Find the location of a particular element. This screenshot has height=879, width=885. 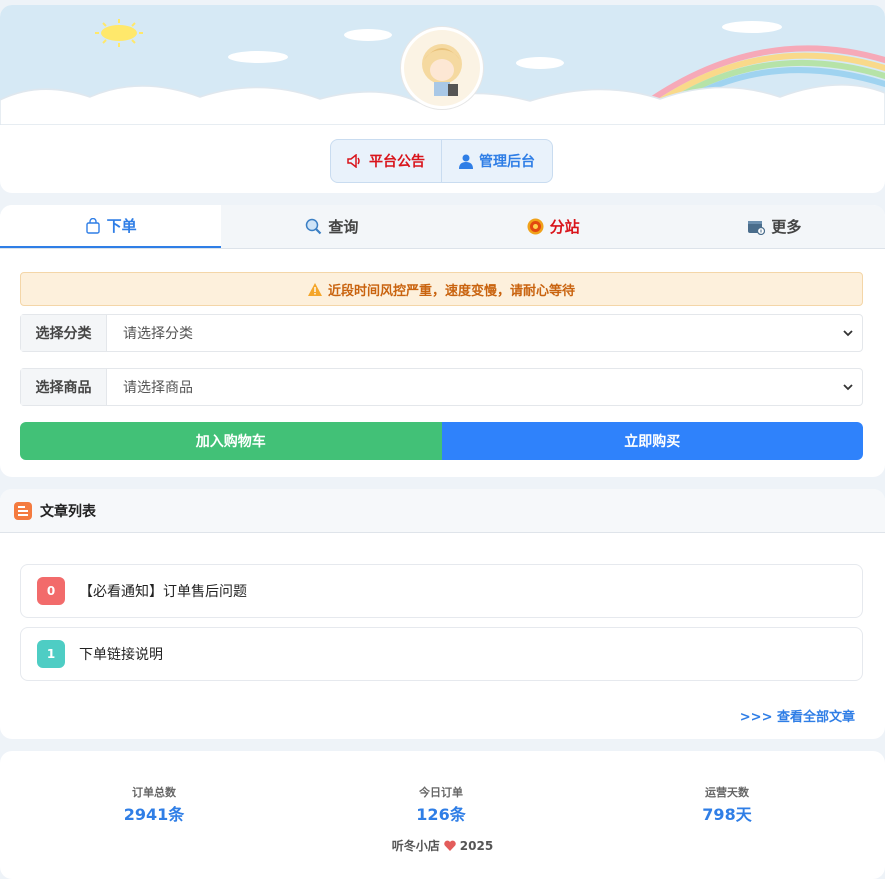

stat-value: 798天 is located at coordinates (727, 814).